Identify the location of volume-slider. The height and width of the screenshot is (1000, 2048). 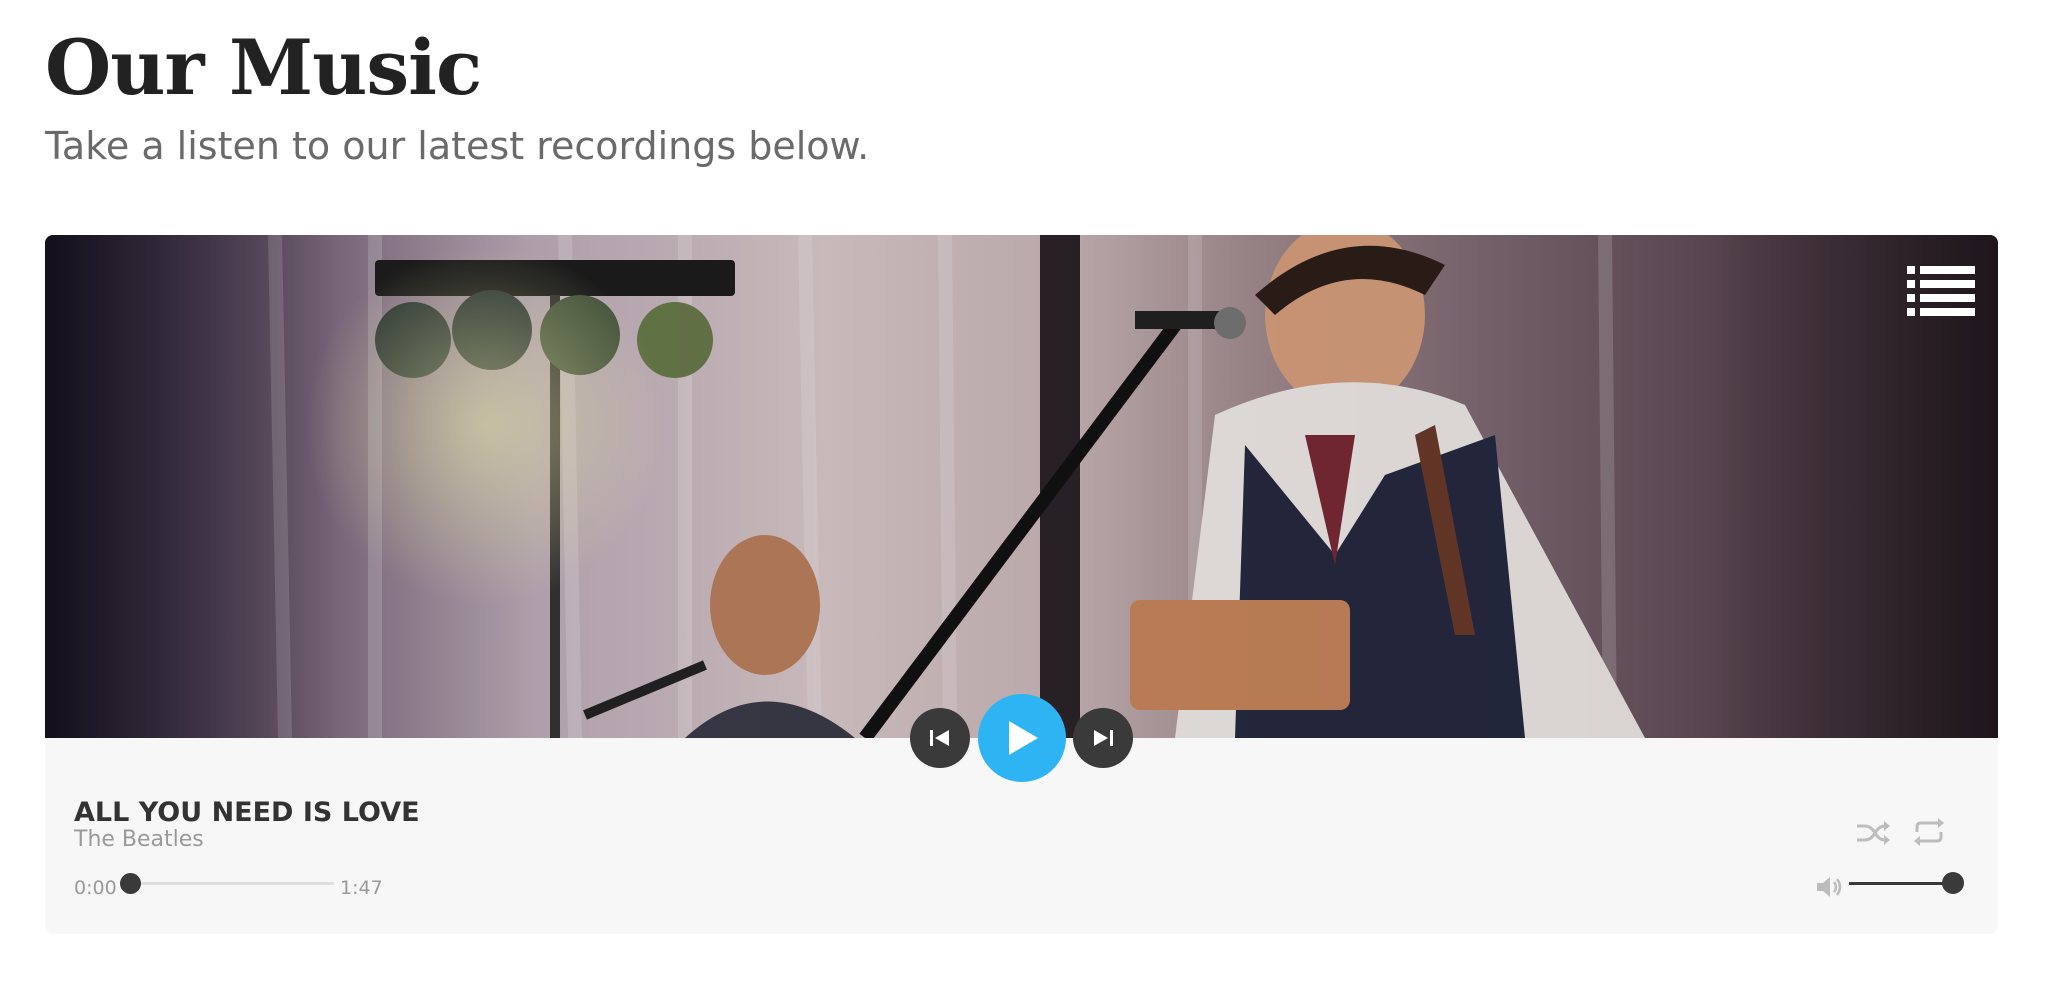
(1906, 883).